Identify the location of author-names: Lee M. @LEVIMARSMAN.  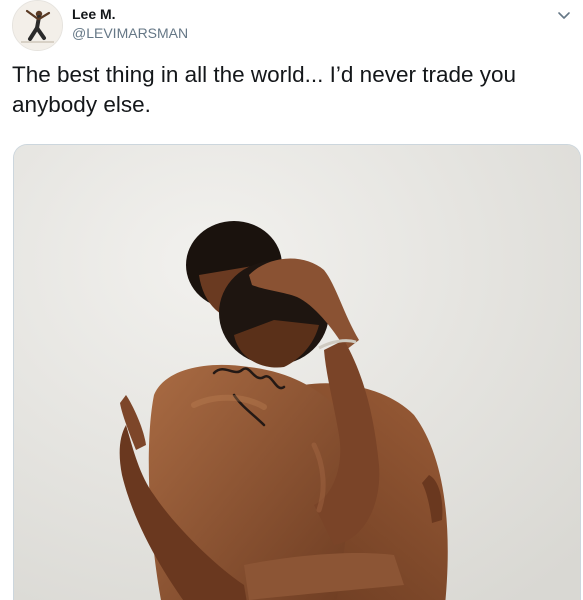
(130, 24).